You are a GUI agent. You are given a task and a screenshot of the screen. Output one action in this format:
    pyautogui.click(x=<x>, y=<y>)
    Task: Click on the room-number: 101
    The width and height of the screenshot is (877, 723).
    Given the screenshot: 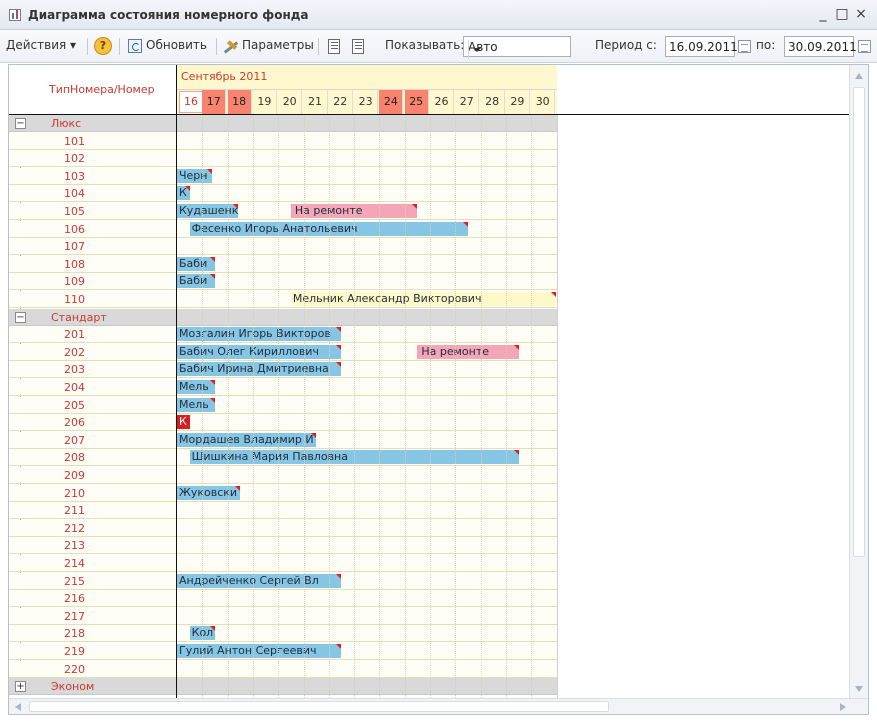 What is the action you would take?
    pyautogui.click(x=74, y=141)
    